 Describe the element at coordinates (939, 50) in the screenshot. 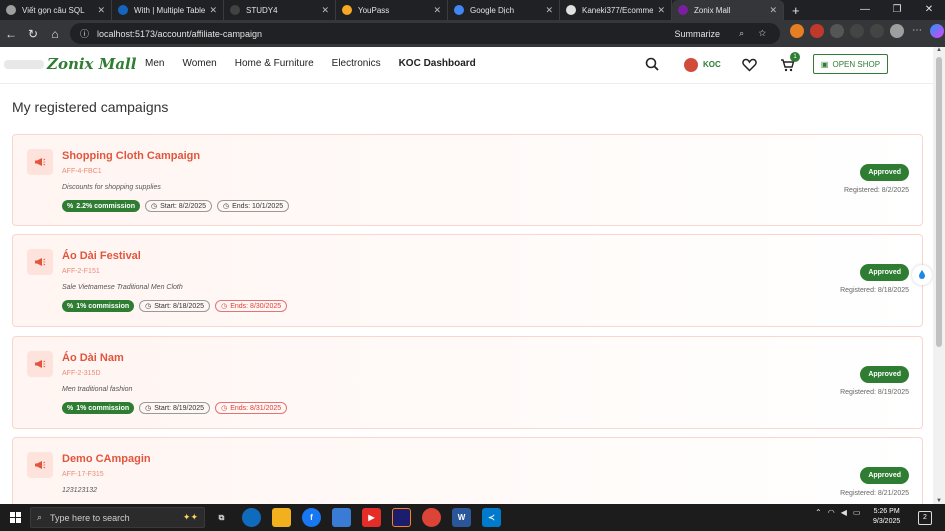

I see `scroll-up-icon: ▲` at that location.